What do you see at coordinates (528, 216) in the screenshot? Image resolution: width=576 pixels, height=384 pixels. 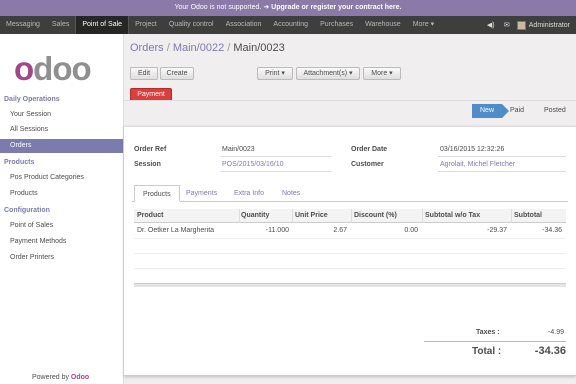 I see `col-subtotal: Subtotal` at bounding box center [528, 216].